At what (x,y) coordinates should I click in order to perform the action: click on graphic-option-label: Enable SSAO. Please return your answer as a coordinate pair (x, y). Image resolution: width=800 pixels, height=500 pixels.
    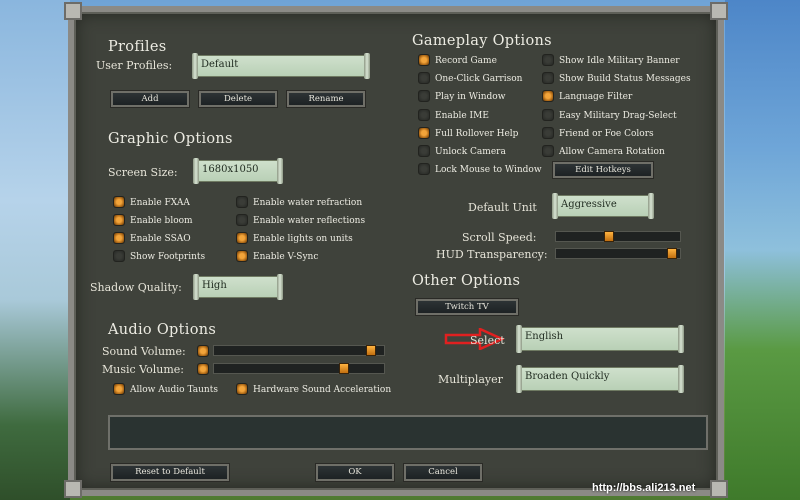
    Looking at the image, I should click on (160, 239).